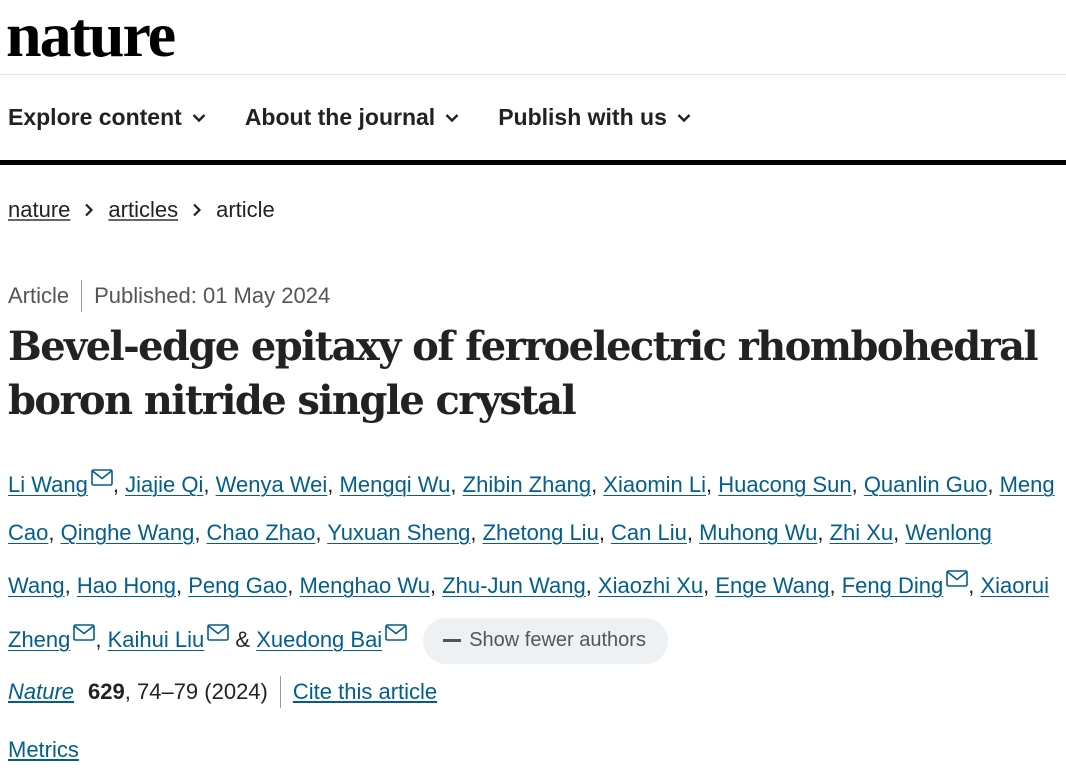 Image resolution: width=1066 pixels, height=775 pixels. What do you see at coordinates (196, 691) in the screenshot?
I see `pages-year: , 74–79 (2024)` at bounding box center [196, 691].